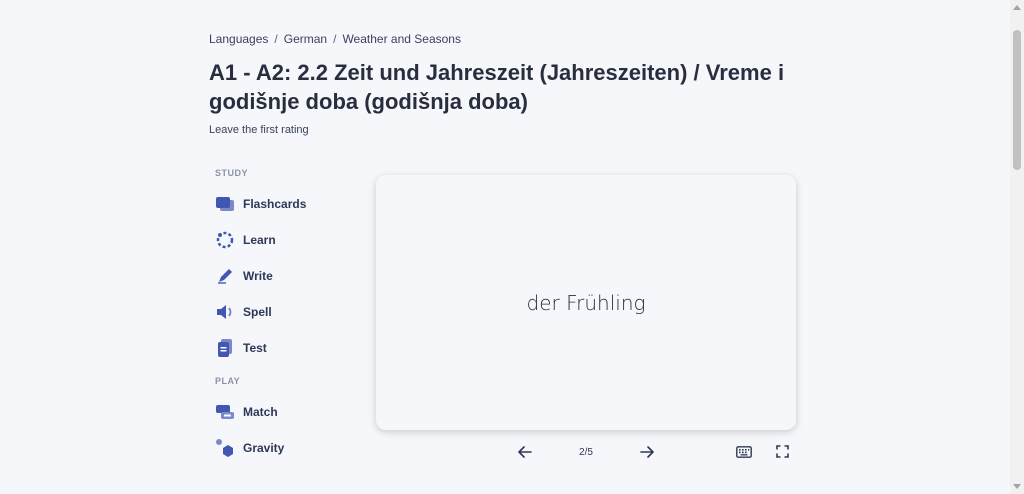 This screenshot has width=1024, height=494. Describe the element at coordinates (1017, 100) in the screenshot. I see `scrollbar-thumb` at that location.